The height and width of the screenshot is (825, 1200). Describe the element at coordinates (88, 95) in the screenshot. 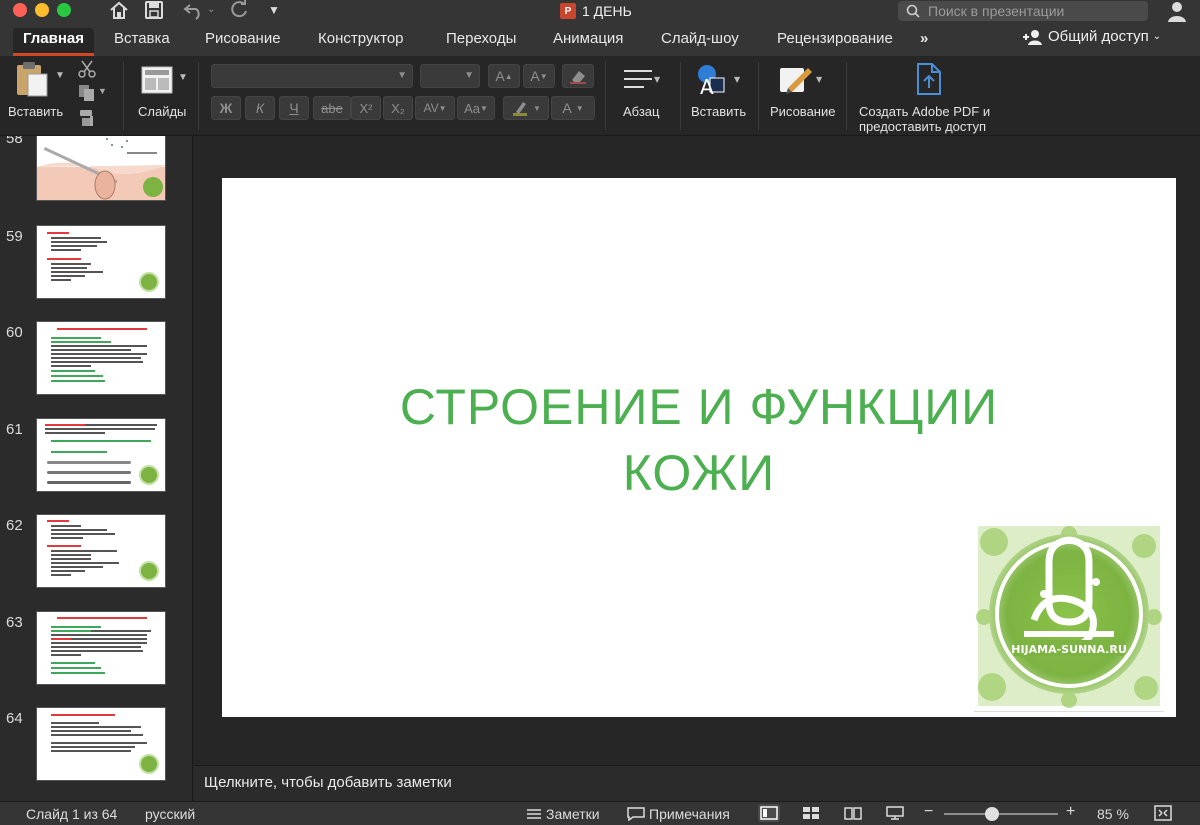

I see `copy-icon` at that location.